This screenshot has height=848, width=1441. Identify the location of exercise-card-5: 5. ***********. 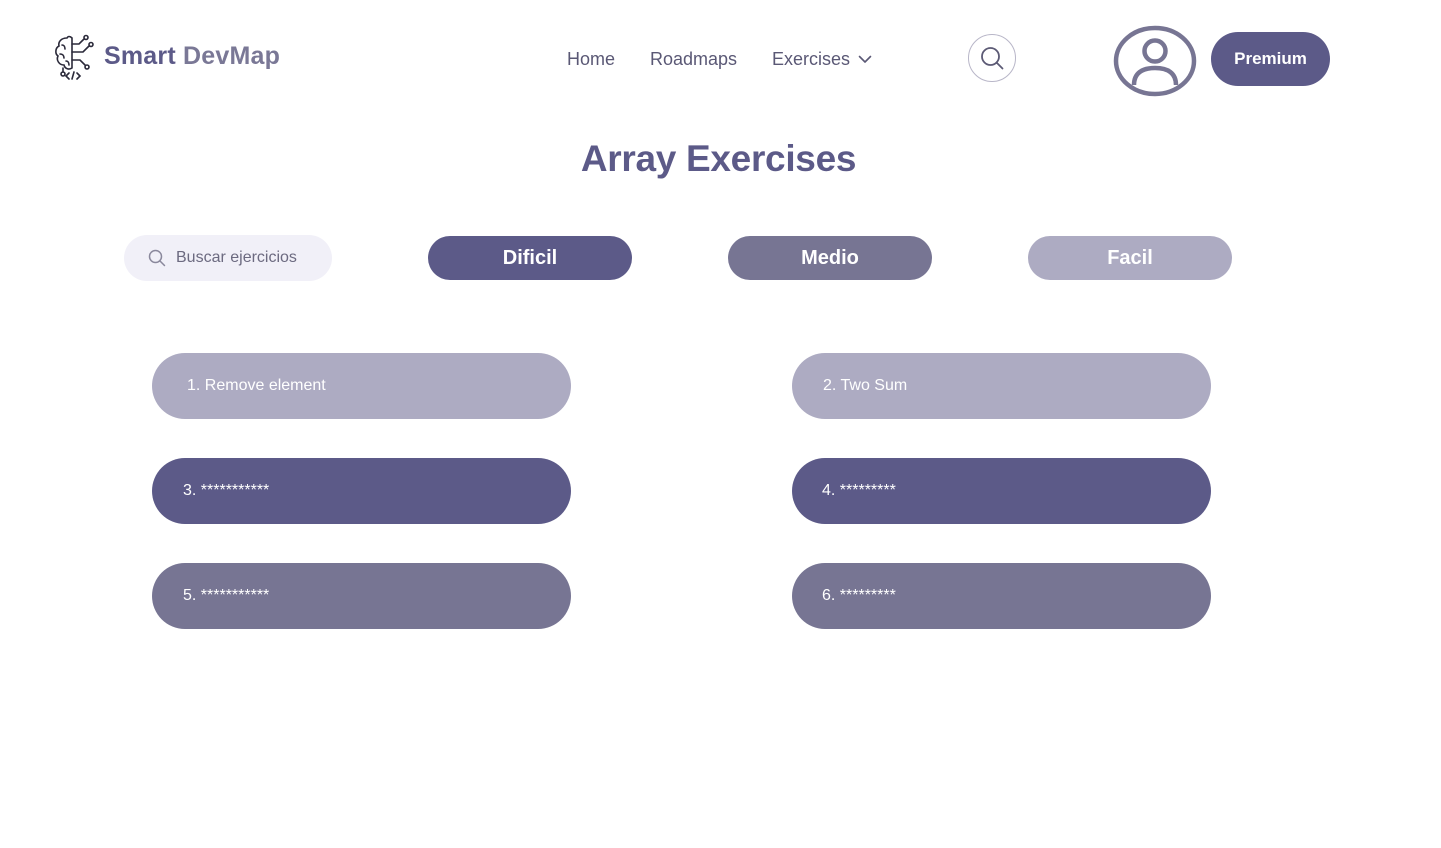
(361, 596).